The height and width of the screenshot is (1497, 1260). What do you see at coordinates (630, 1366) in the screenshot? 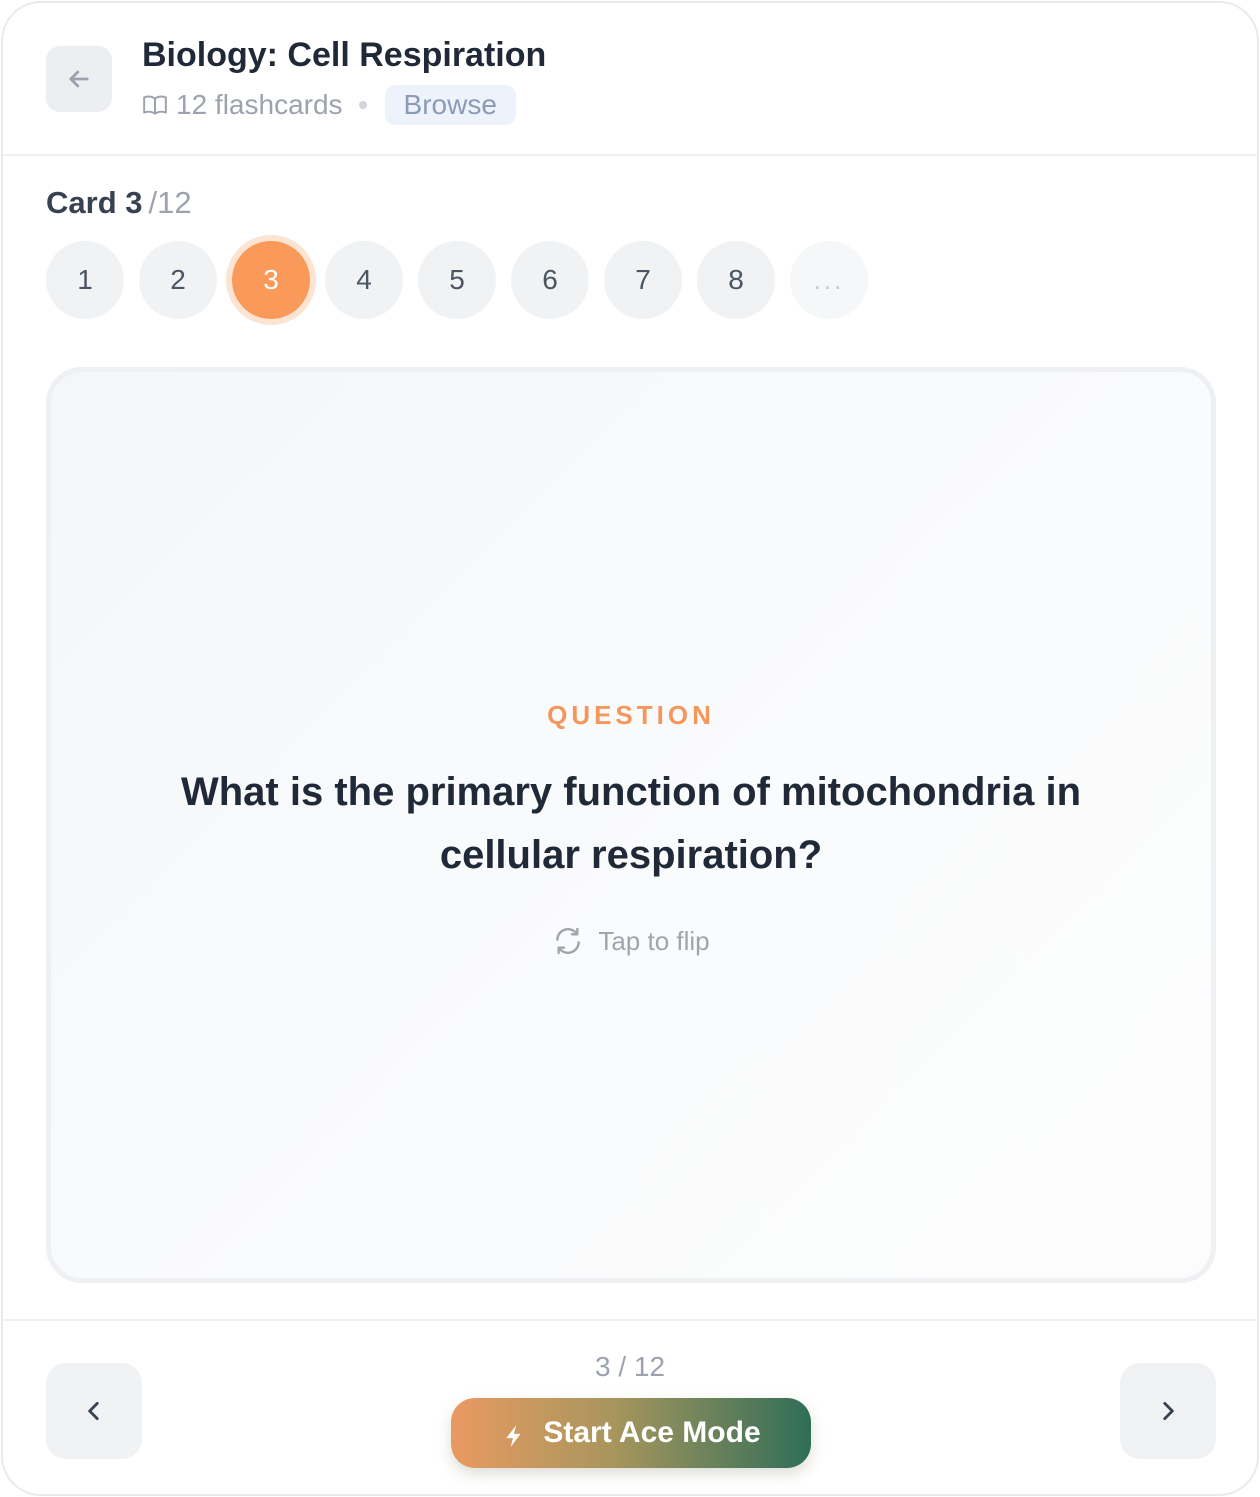
I see `progress-indicator: 3 / 12` at bounding box center [630, 1366].